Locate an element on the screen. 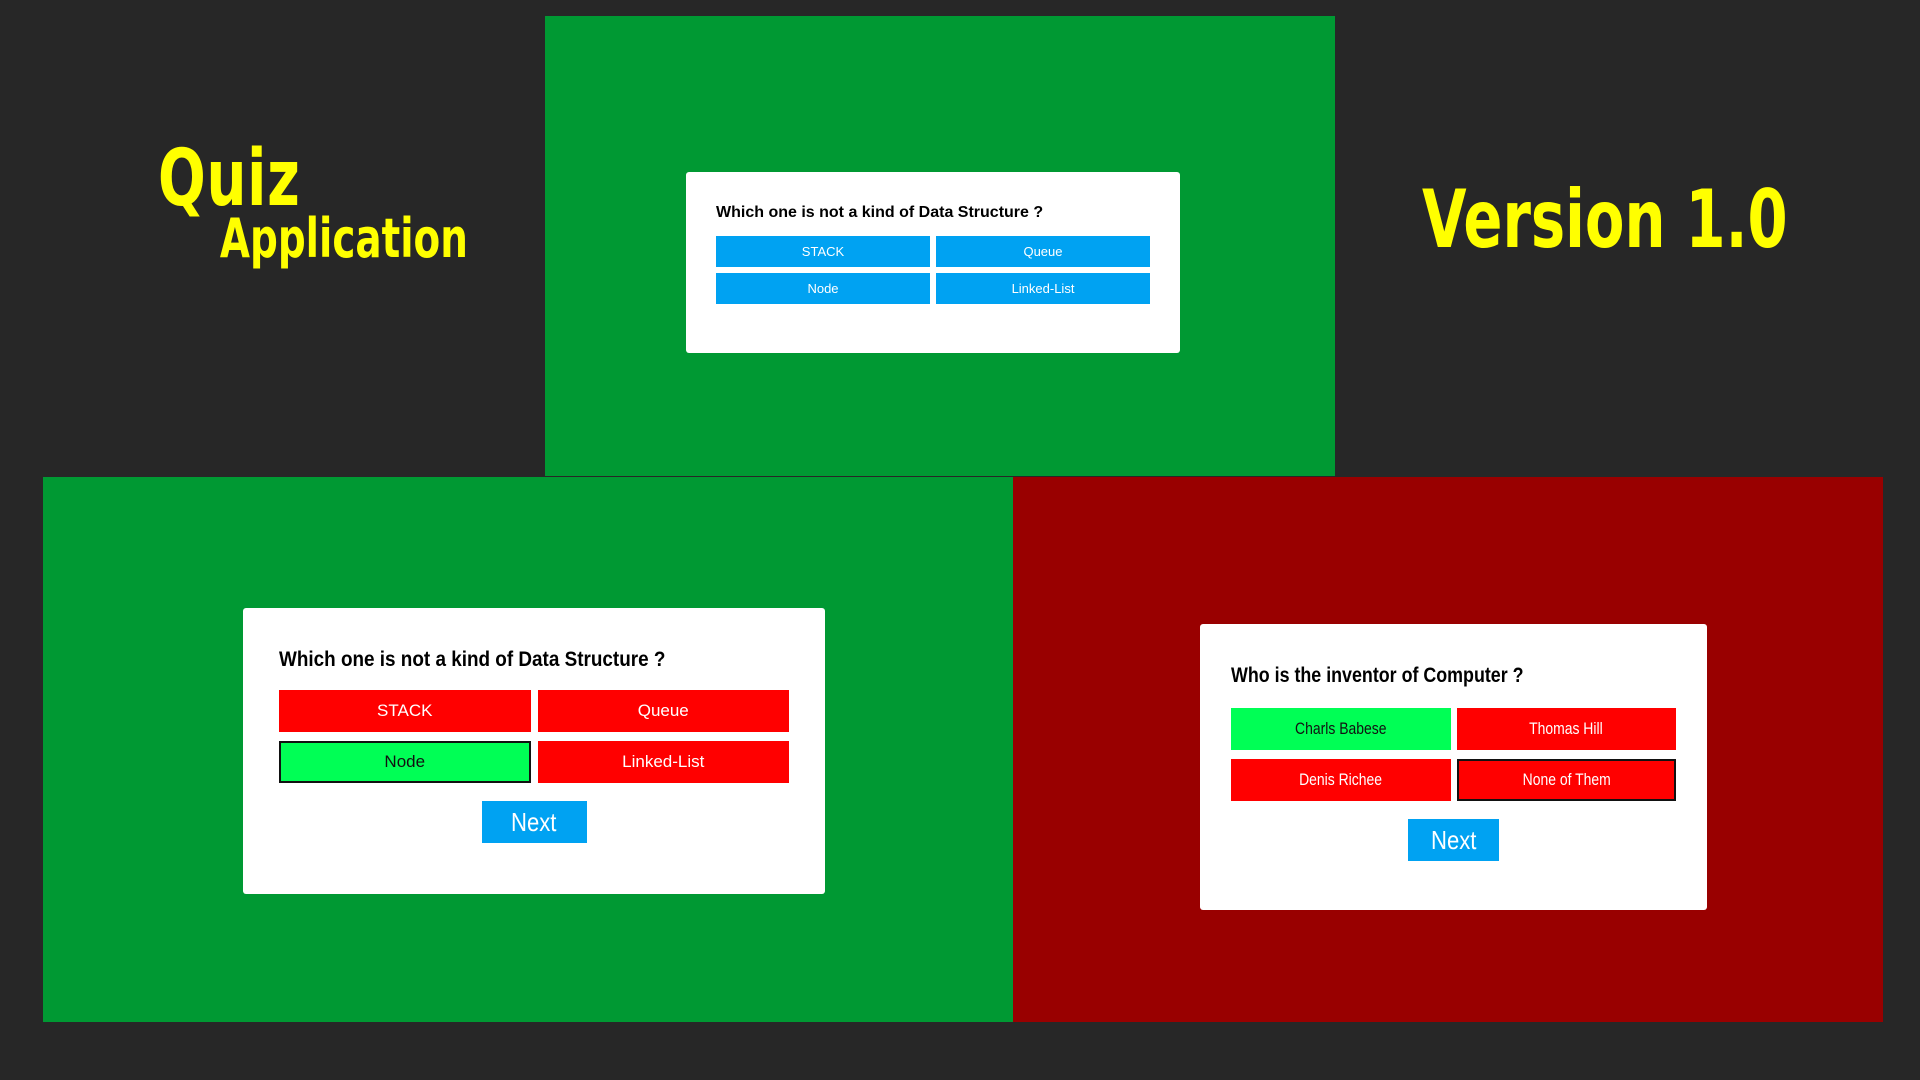  question-text: Who is the inventor of Computer ? is located at coordinates (1377, 675).